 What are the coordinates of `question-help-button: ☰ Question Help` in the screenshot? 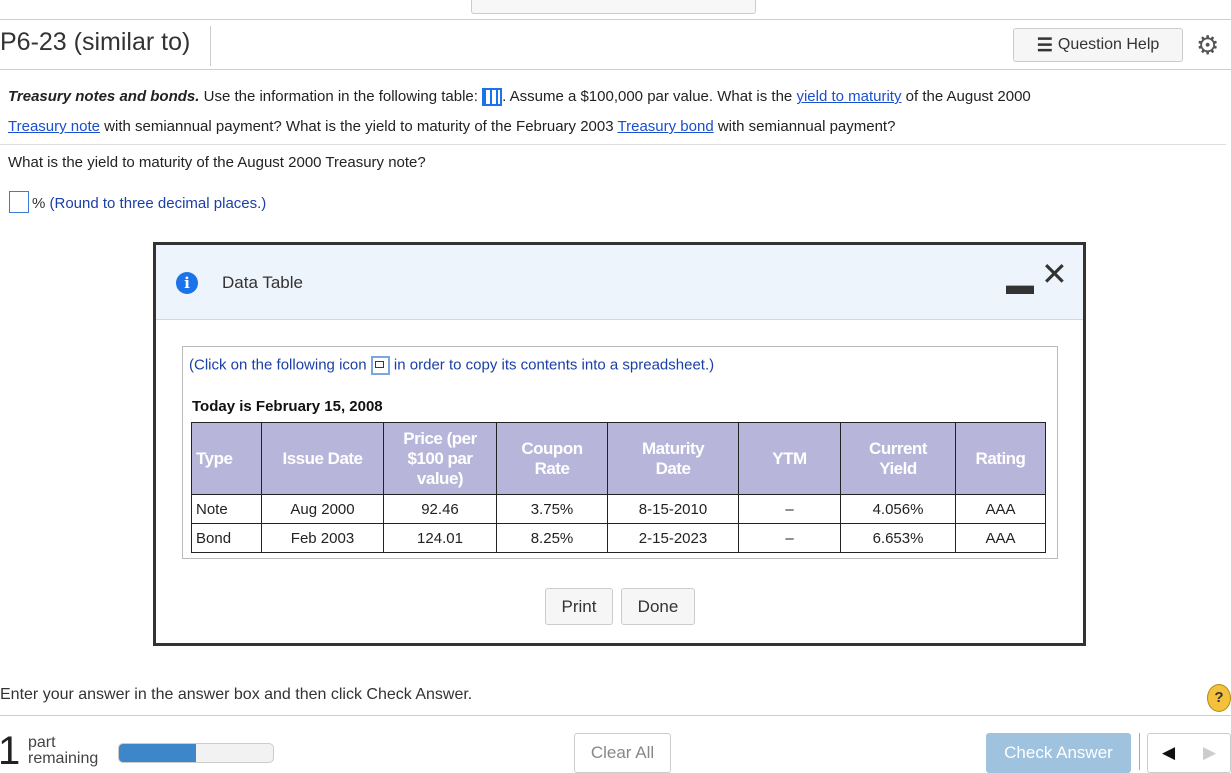 It's located at (1098, 45).